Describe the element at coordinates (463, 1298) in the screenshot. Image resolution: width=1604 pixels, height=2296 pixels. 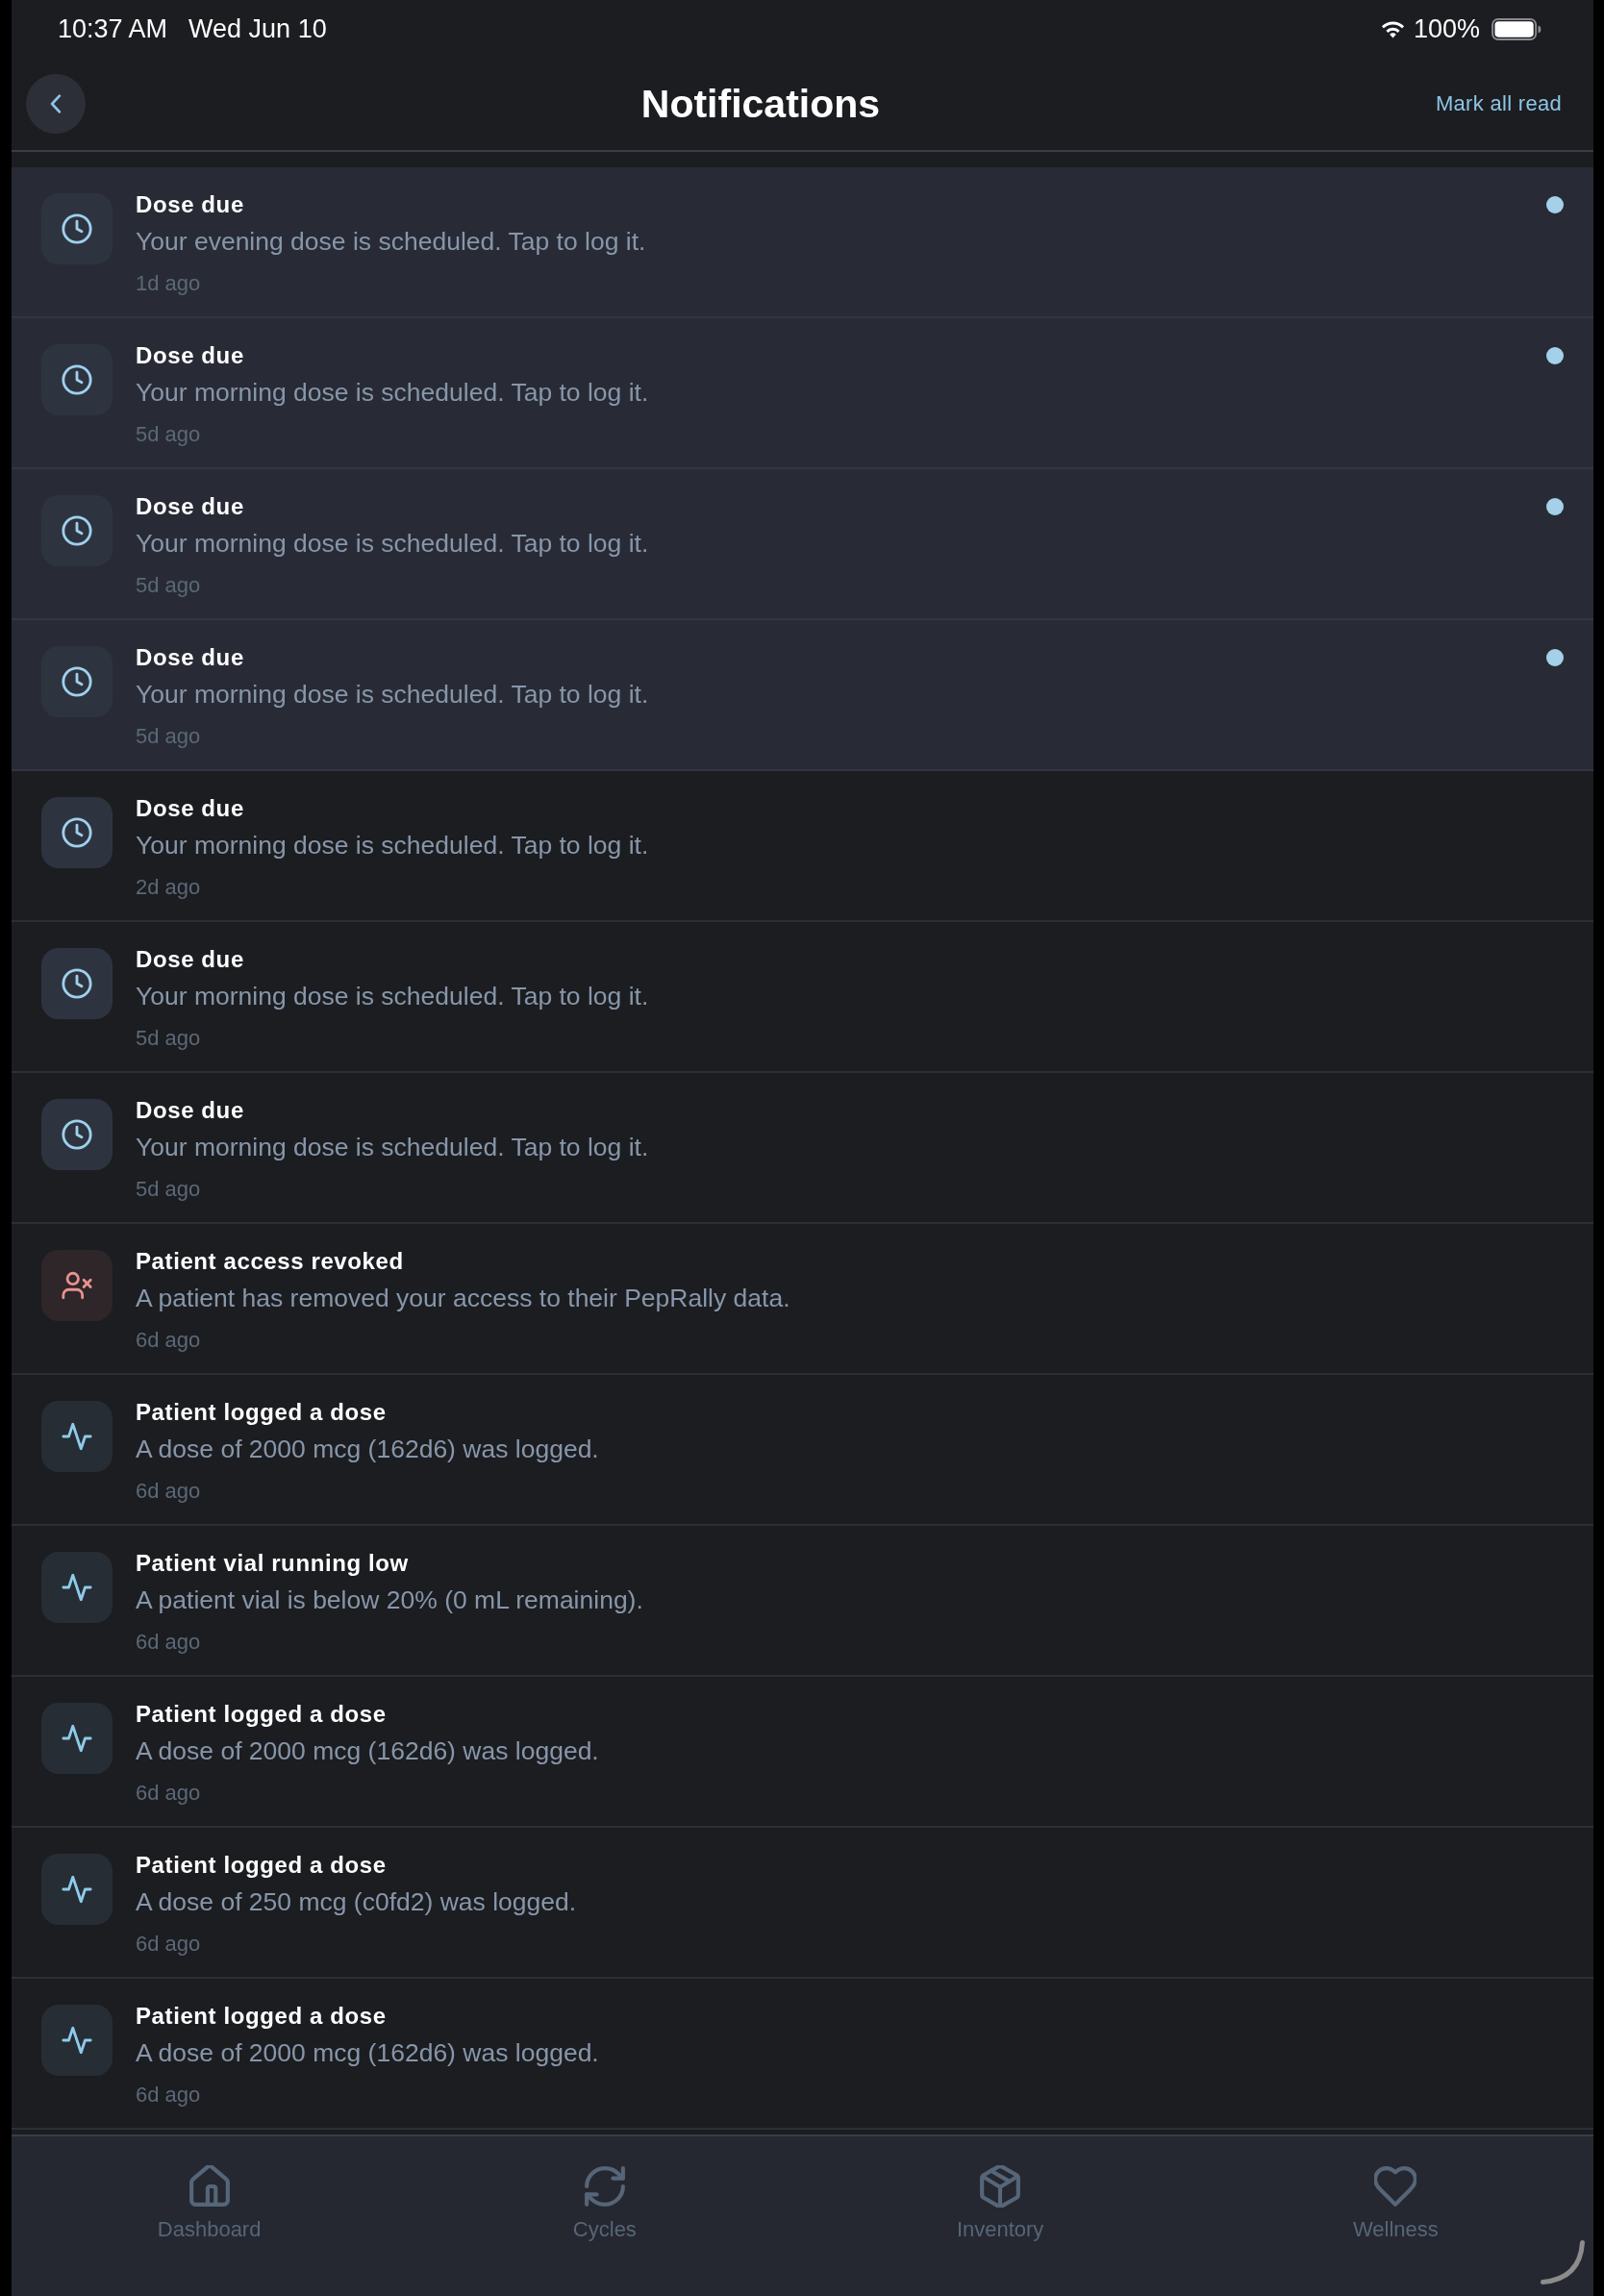
I see `notification-message: A patient has removed your access to their PepRally data.` at that location.